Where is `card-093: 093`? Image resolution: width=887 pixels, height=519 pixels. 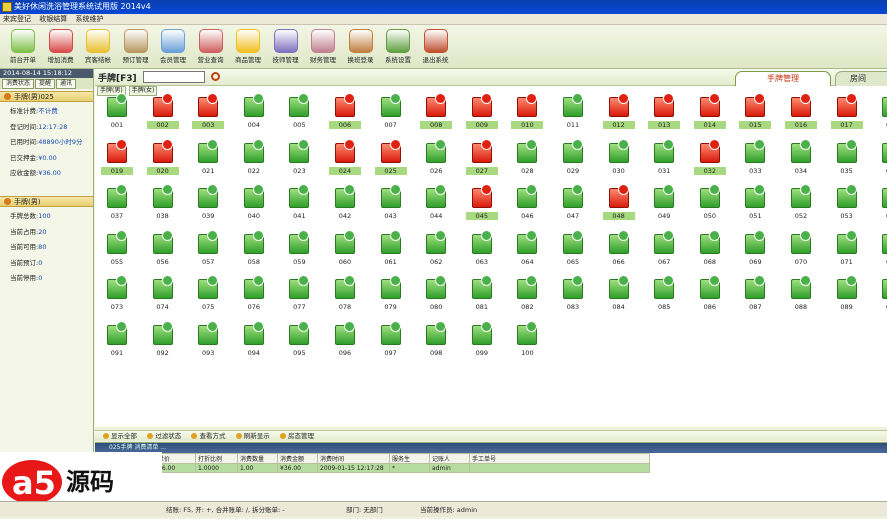 card-093: 093 is located at coordinates (208, 339).